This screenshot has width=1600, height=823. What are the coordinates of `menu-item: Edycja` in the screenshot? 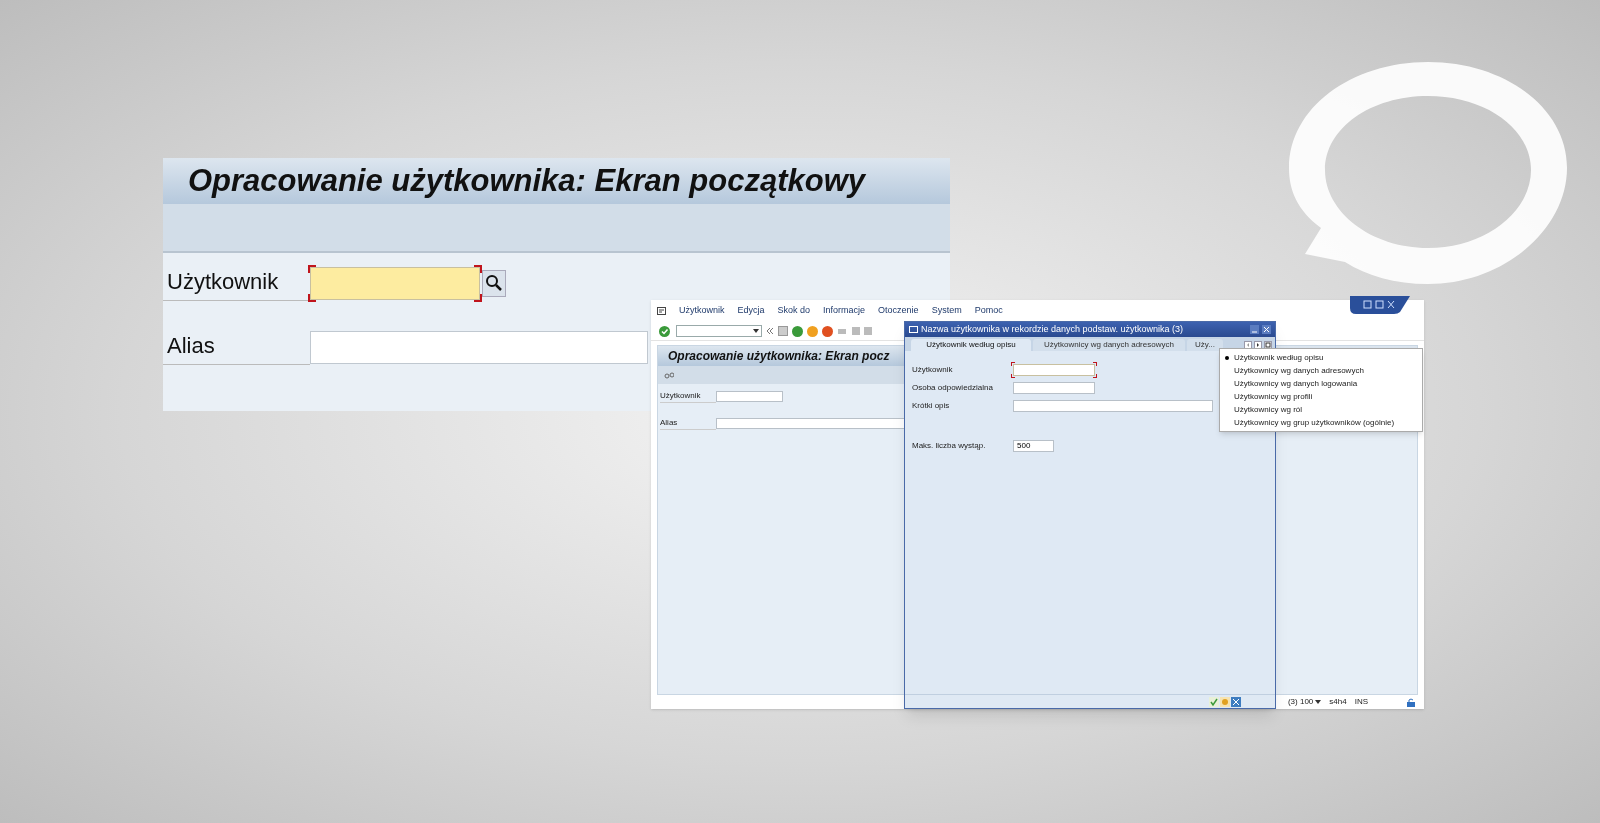 It's located at (751, 311).